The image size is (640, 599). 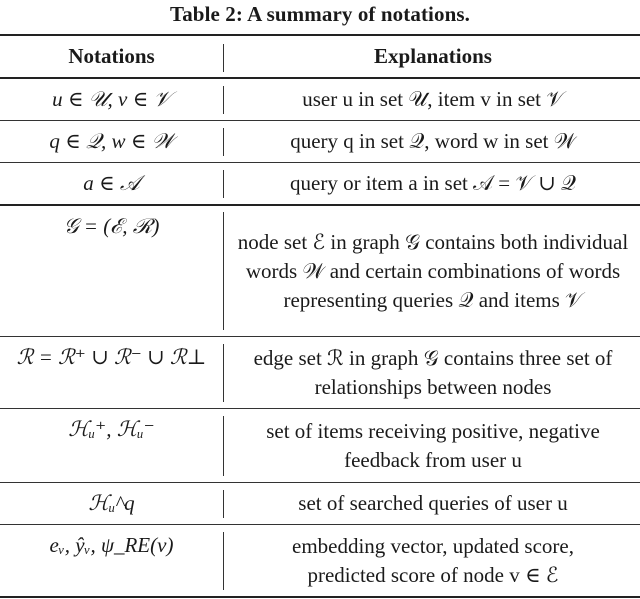 What do you see at coordinates (111, 429) in the screenshot?
I see `notation-cell: ℋᵤ⁺, ℋᵤ⁻` at bounding box center [111, 429].